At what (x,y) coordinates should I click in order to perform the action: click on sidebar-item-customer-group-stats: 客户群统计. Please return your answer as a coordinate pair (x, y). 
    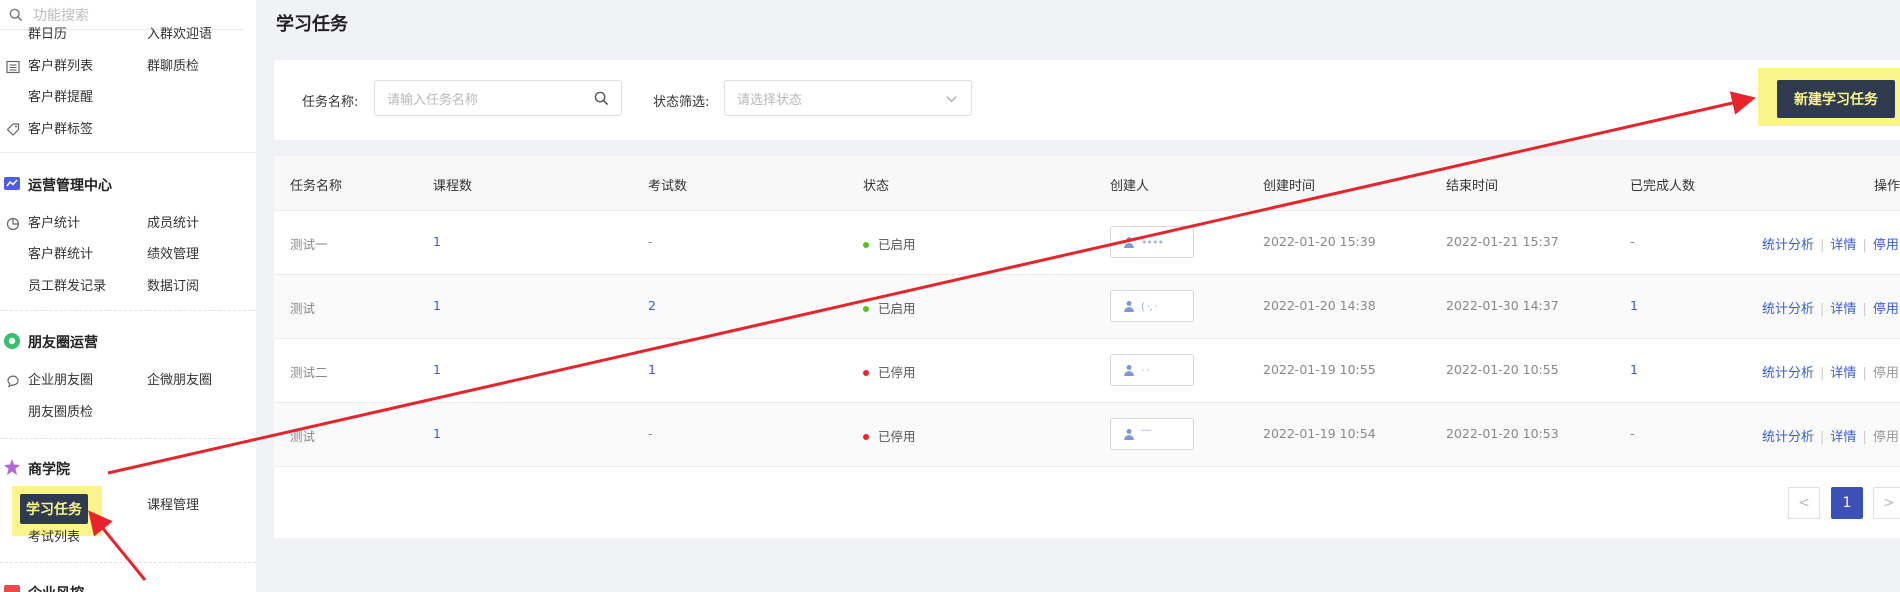
    Looking at the image, I should click on (60, 255).